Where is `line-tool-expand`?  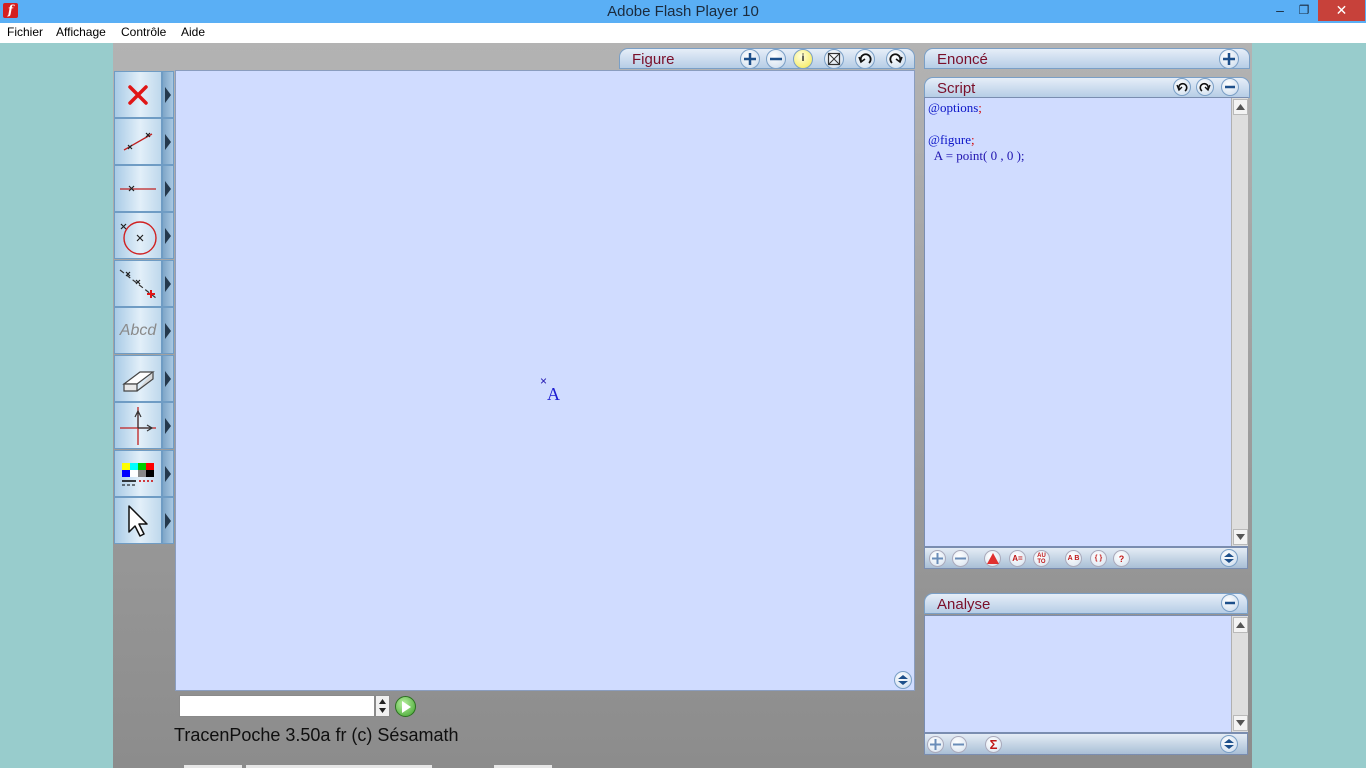 line-tool-expand is located at coordinates (168, 188).